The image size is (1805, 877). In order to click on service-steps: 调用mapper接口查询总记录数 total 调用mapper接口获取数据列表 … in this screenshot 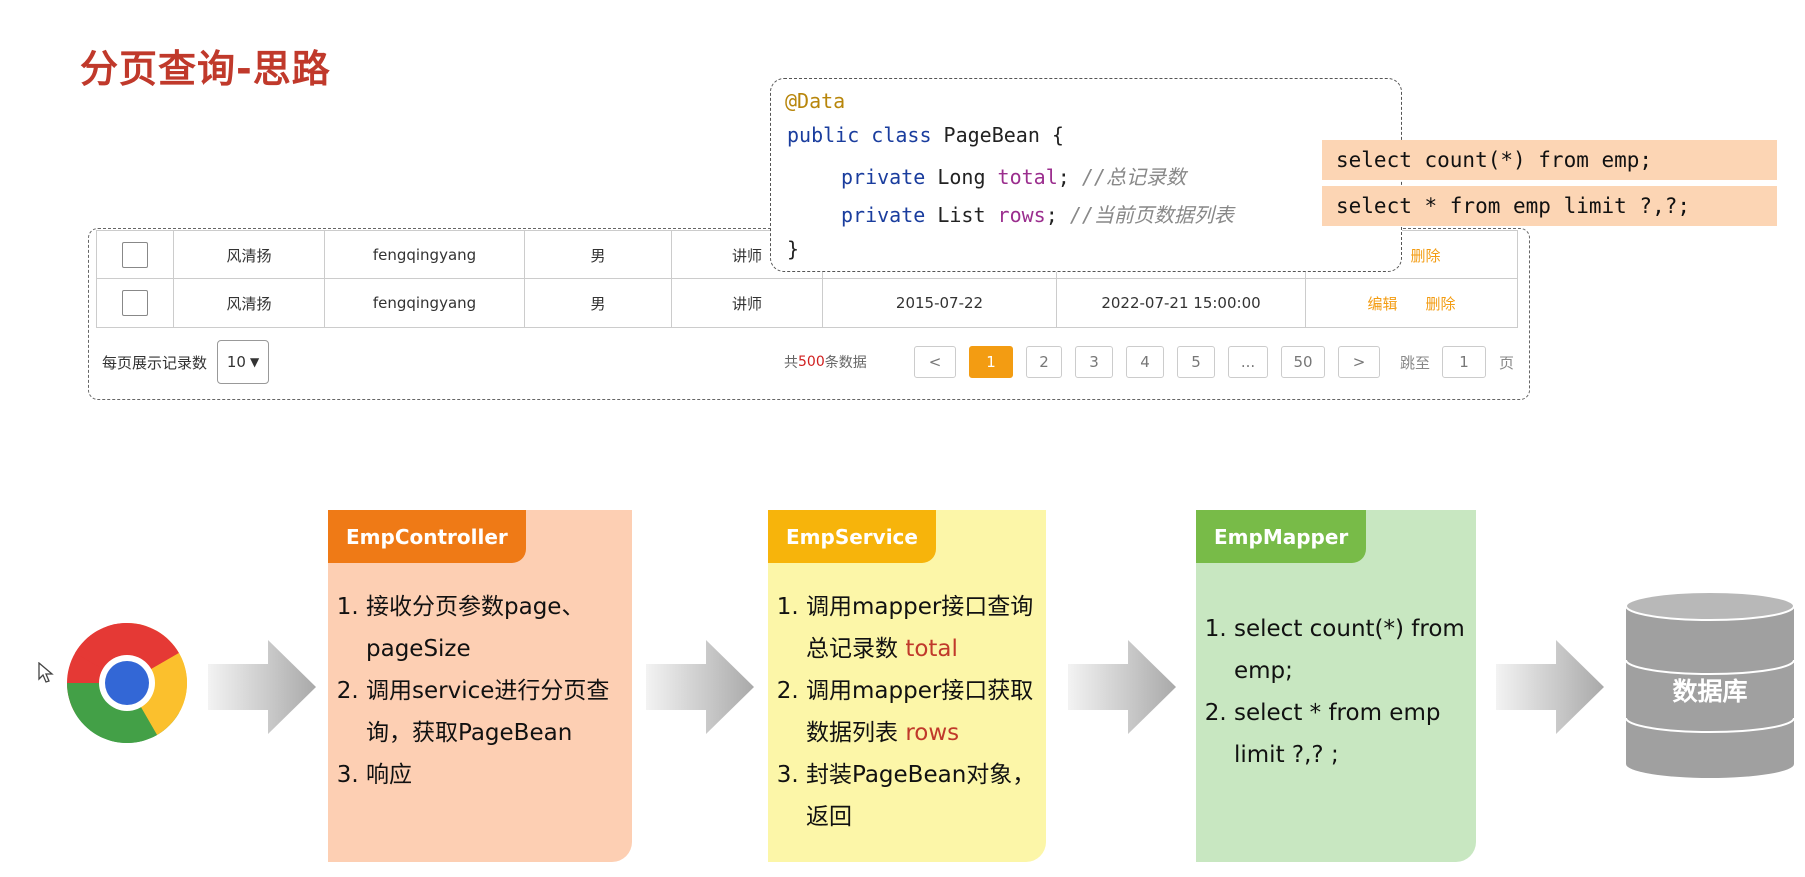, I will do `click(912, 712)`.